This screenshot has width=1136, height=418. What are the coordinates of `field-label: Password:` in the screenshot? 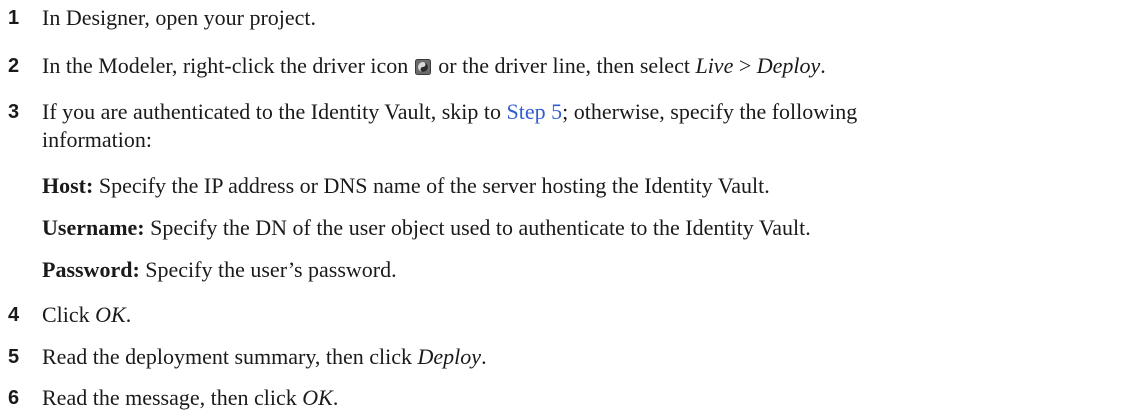 It's located at (91, 269).